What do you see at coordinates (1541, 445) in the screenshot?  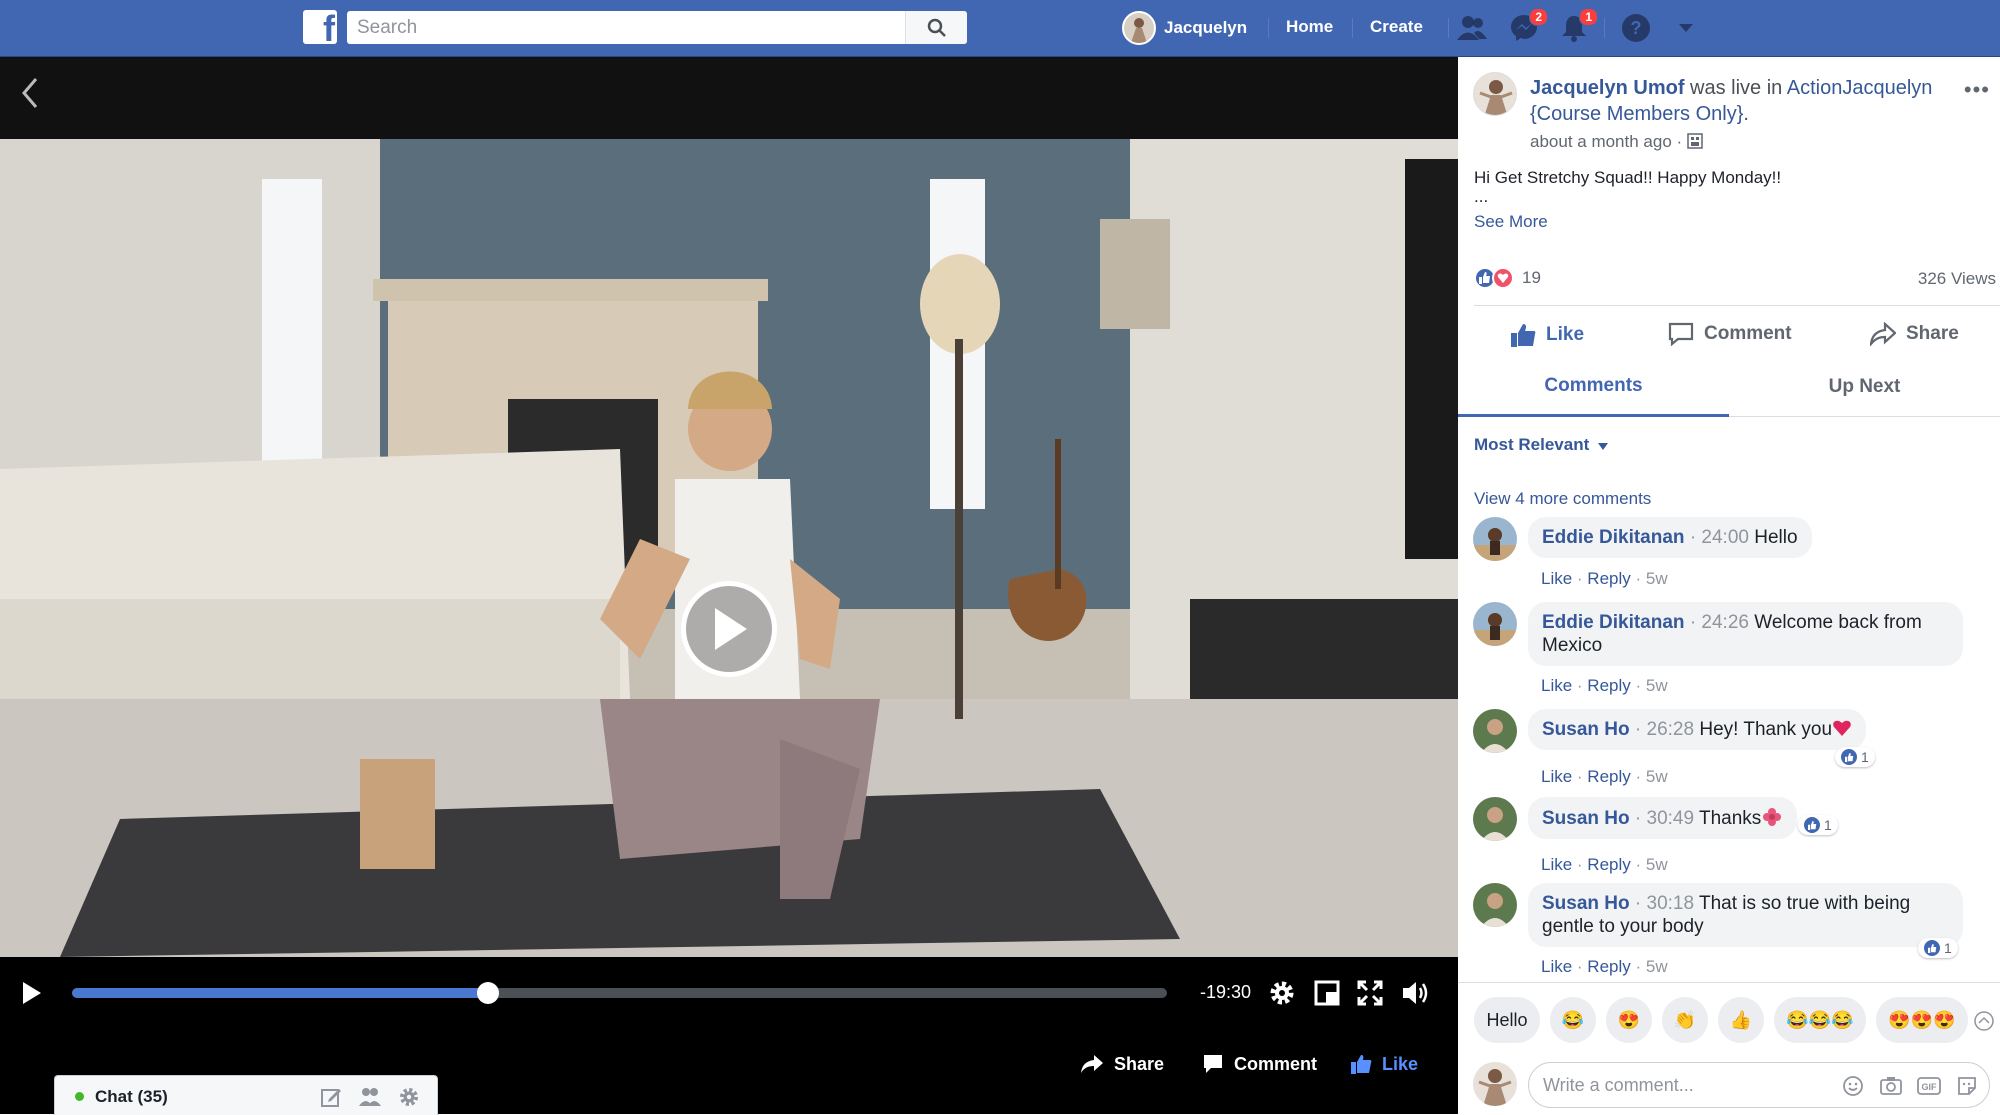 I see `comment-sort-dropdown: Most Relevant` at bounding box center [1541, 445].